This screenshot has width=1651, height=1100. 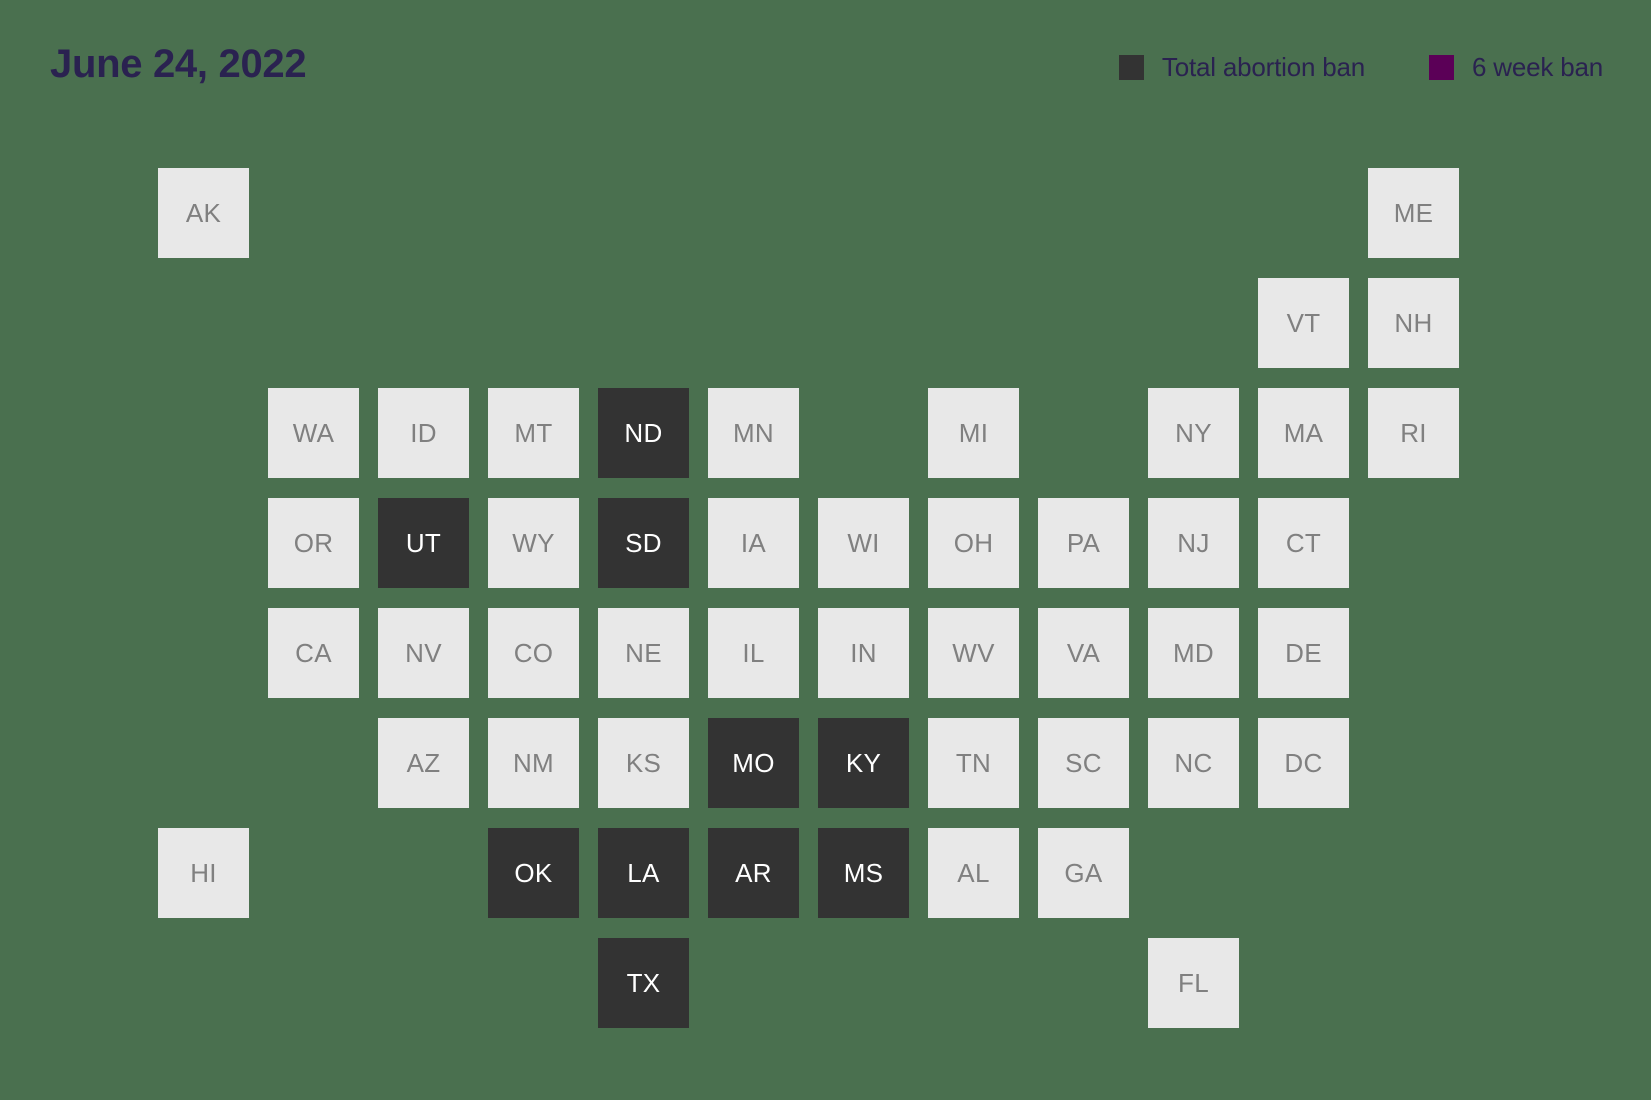 I want to click on state-tile-wi: WI, so click(x=863, y=543).